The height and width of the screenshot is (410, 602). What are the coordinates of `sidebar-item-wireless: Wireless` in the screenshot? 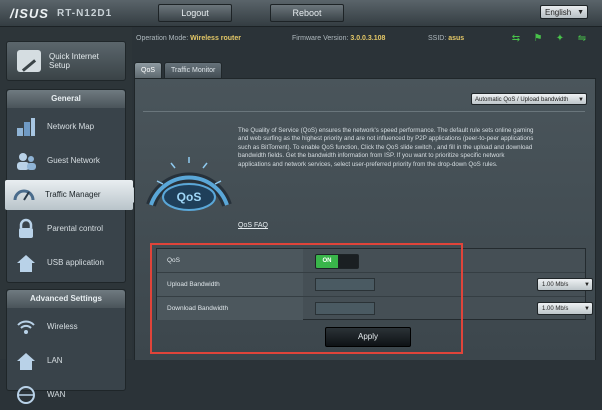 It's located at (66, 327).